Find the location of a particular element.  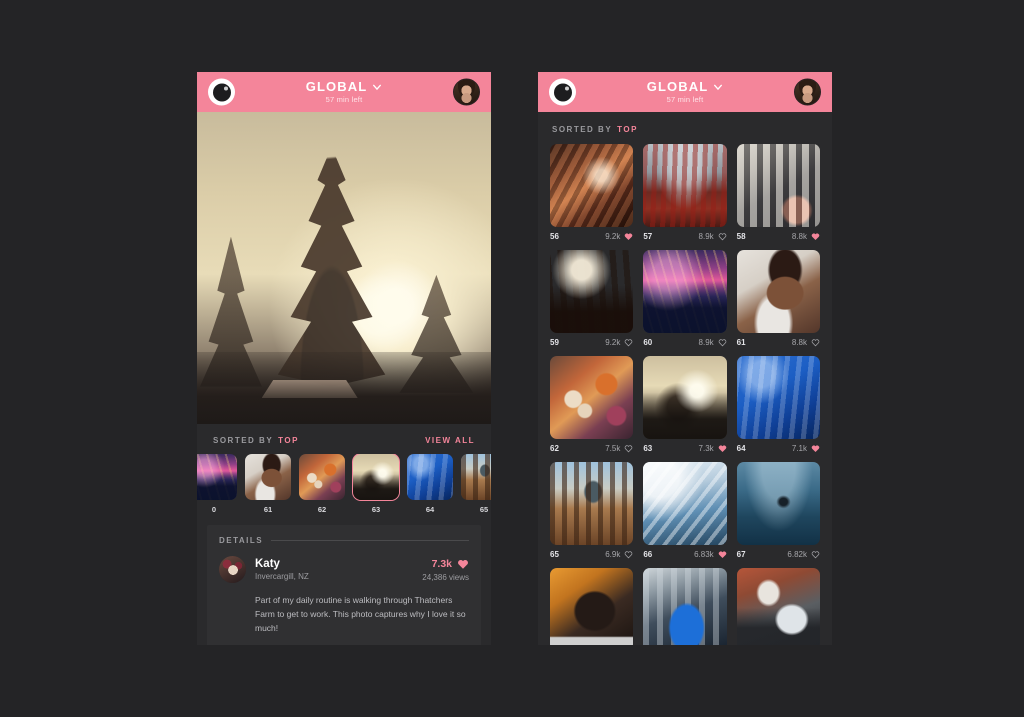

photo-card: 61 8.8k is located at coordinates (778, 298).